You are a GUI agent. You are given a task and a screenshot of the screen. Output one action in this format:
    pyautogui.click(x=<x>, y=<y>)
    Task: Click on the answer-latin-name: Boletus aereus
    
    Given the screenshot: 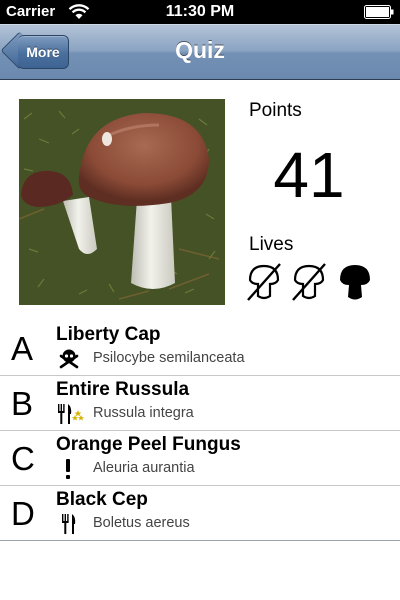 What is the action you would take?
    pyautogui.click(x=141, y=523)
    